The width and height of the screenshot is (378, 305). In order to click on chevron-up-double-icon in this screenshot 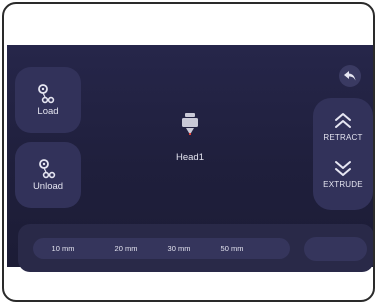, I will do `click(343, 120)`.